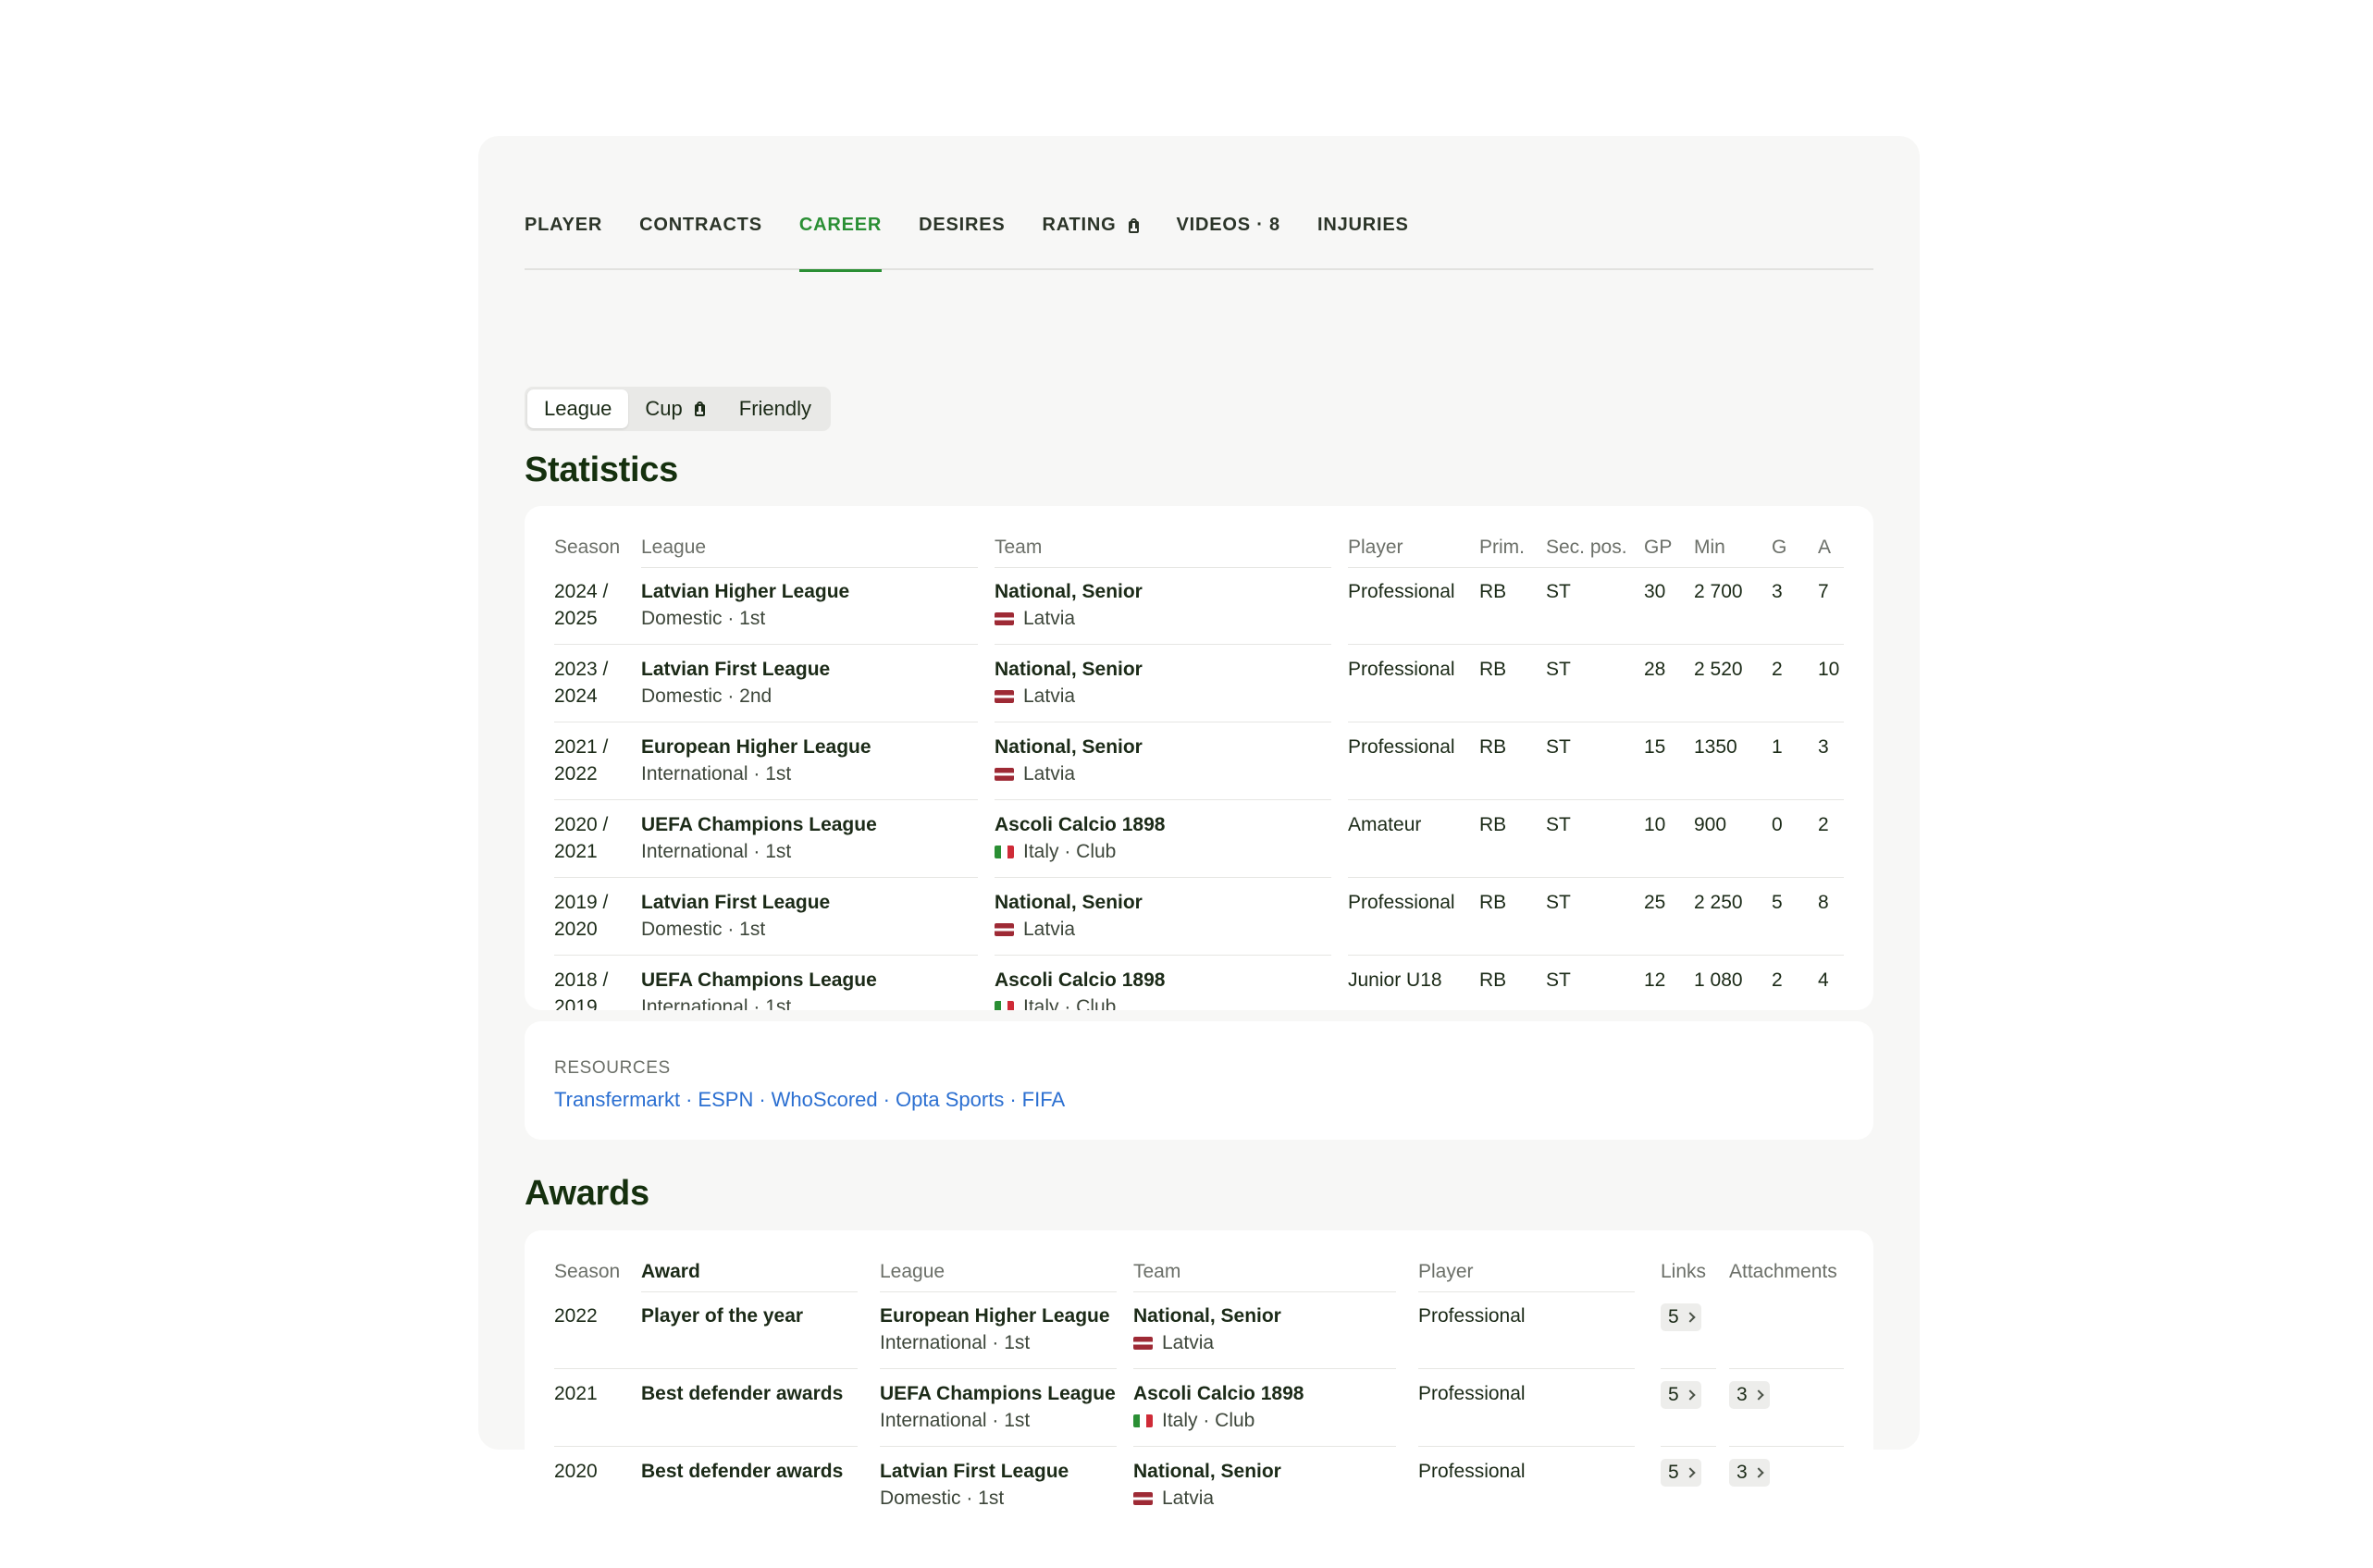 The width and height of the screenshot is (2373, 1568). Describe the element at coordinates (587, 1271) in the screenshot. I see `column-header-season: Season` at that location.